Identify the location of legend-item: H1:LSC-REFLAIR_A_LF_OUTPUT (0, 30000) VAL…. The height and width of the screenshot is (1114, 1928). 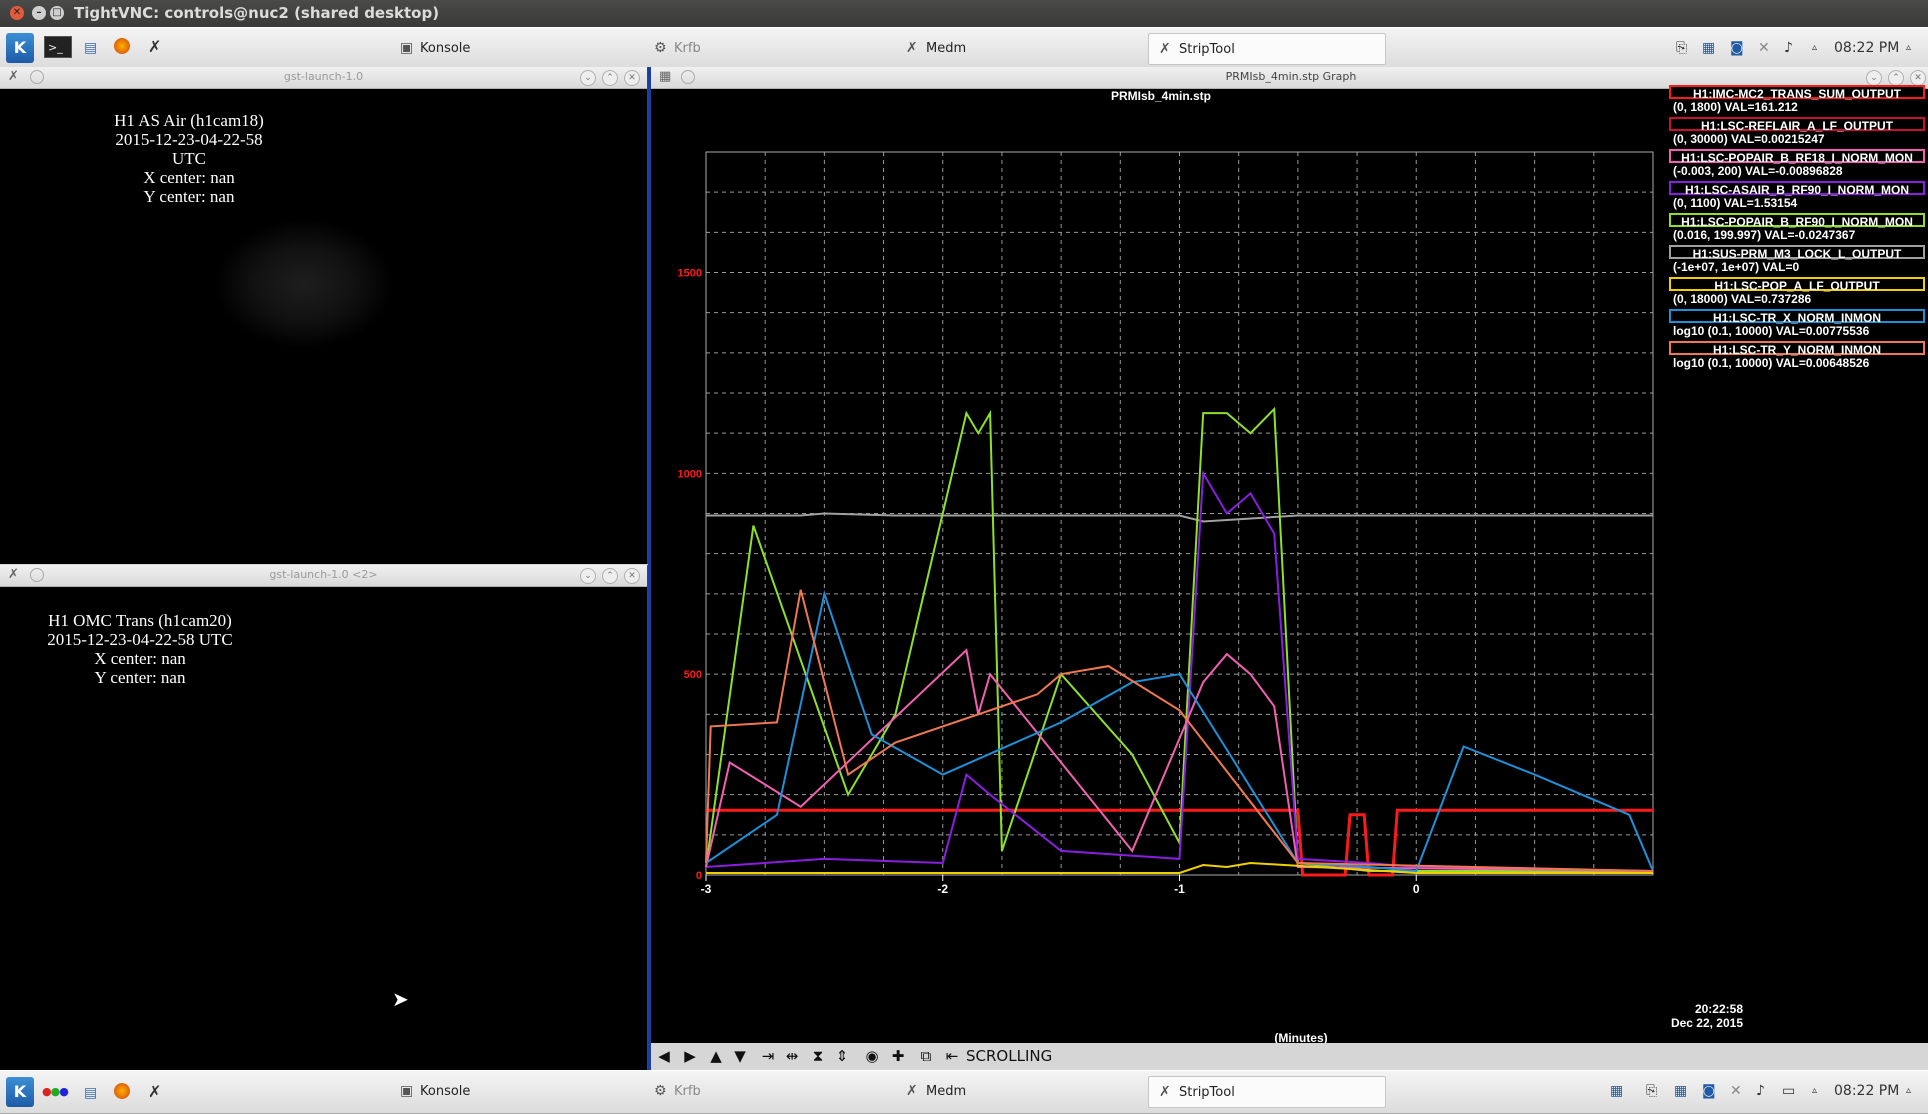
(1797, 132).